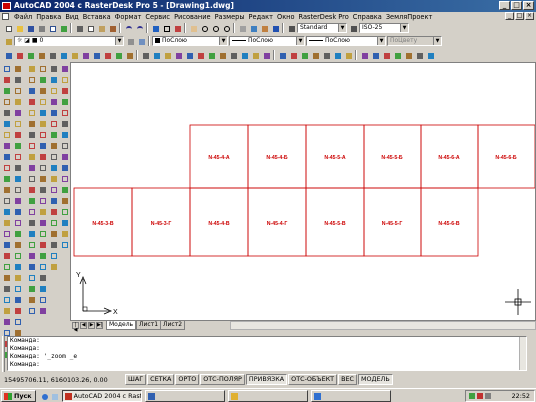  Describe the element at coordinates (226, 28) in the screenshot. I see `zoom-previous-icon` at that location.